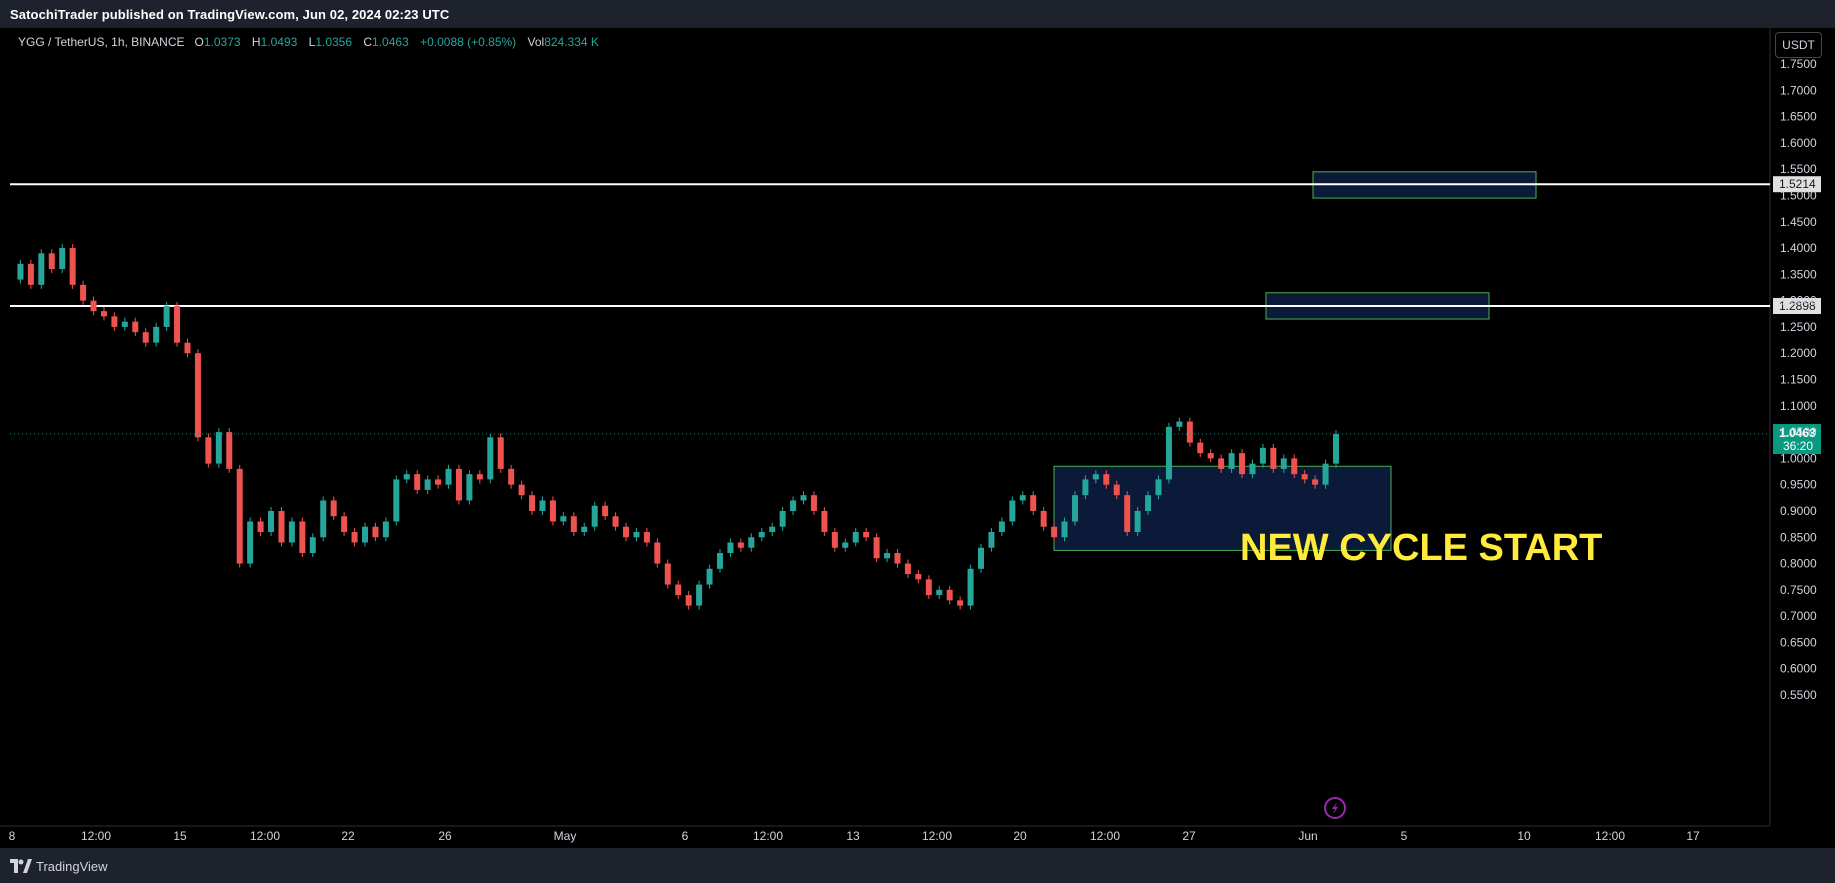 This screenshot has width=1835, height=883. I want to click on currency-button: USDT, so click(1798, 45).